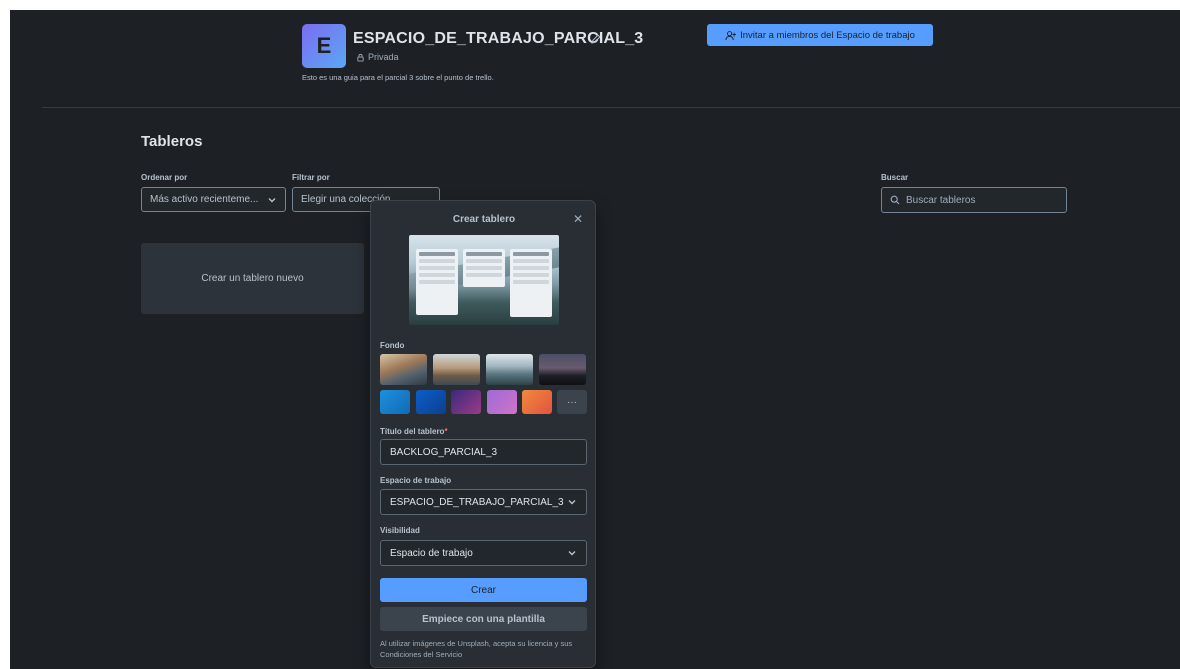 The image size is (1180, 669). I want to click on boards-heading: Tableros, so click(172, 141).